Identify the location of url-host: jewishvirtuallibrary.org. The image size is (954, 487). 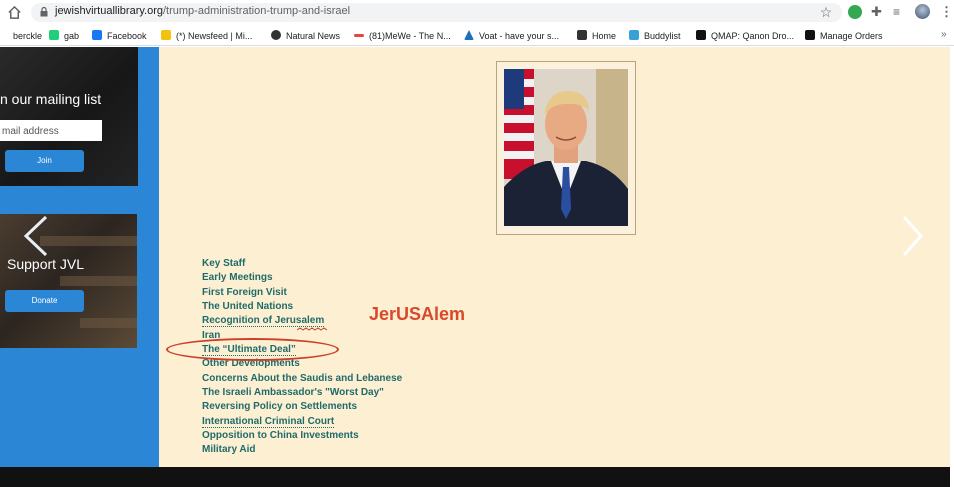
(109, 11).